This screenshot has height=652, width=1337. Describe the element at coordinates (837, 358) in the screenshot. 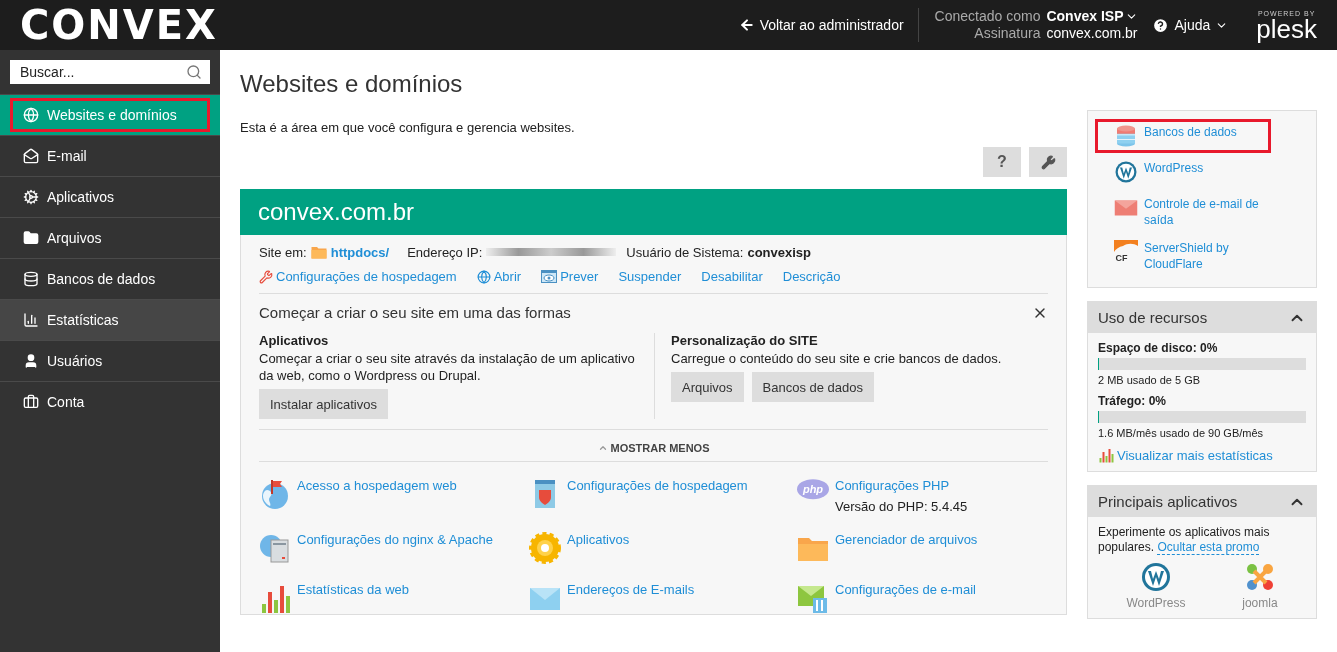

I see `column-text: Carregue o conteúdo do seu site e crie bancos de dados.` at that location.